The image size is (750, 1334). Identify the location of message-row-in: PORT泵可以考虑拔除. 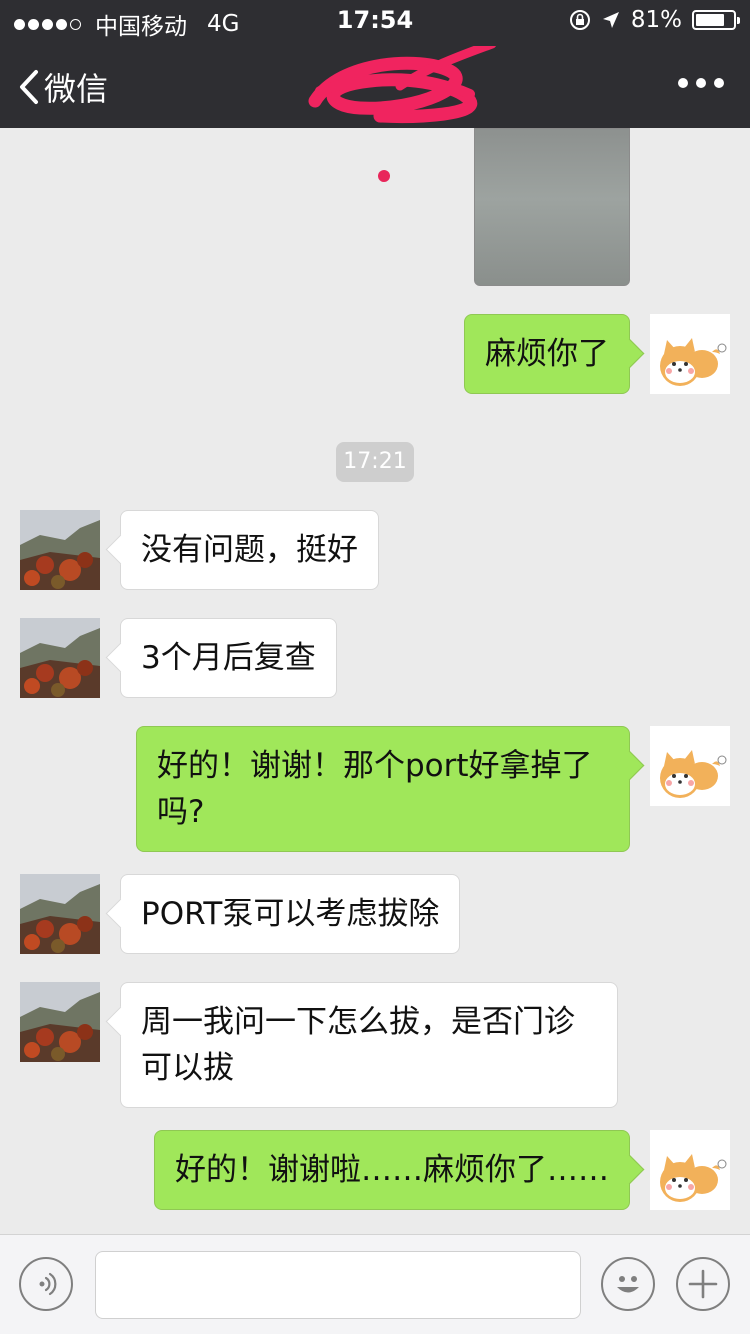
(375, 914).